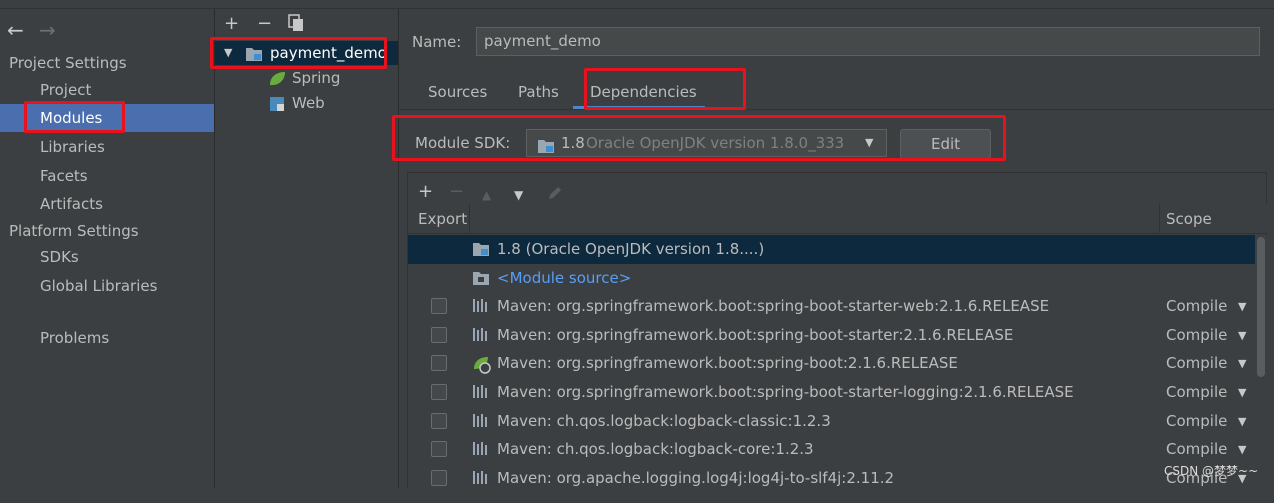 The height and width of the screenshot is (503, 1274). What do you see at coordinates (555, 195) in the screenshot?
I see `edit-pencil-icon` at bounding box center [555, 195].